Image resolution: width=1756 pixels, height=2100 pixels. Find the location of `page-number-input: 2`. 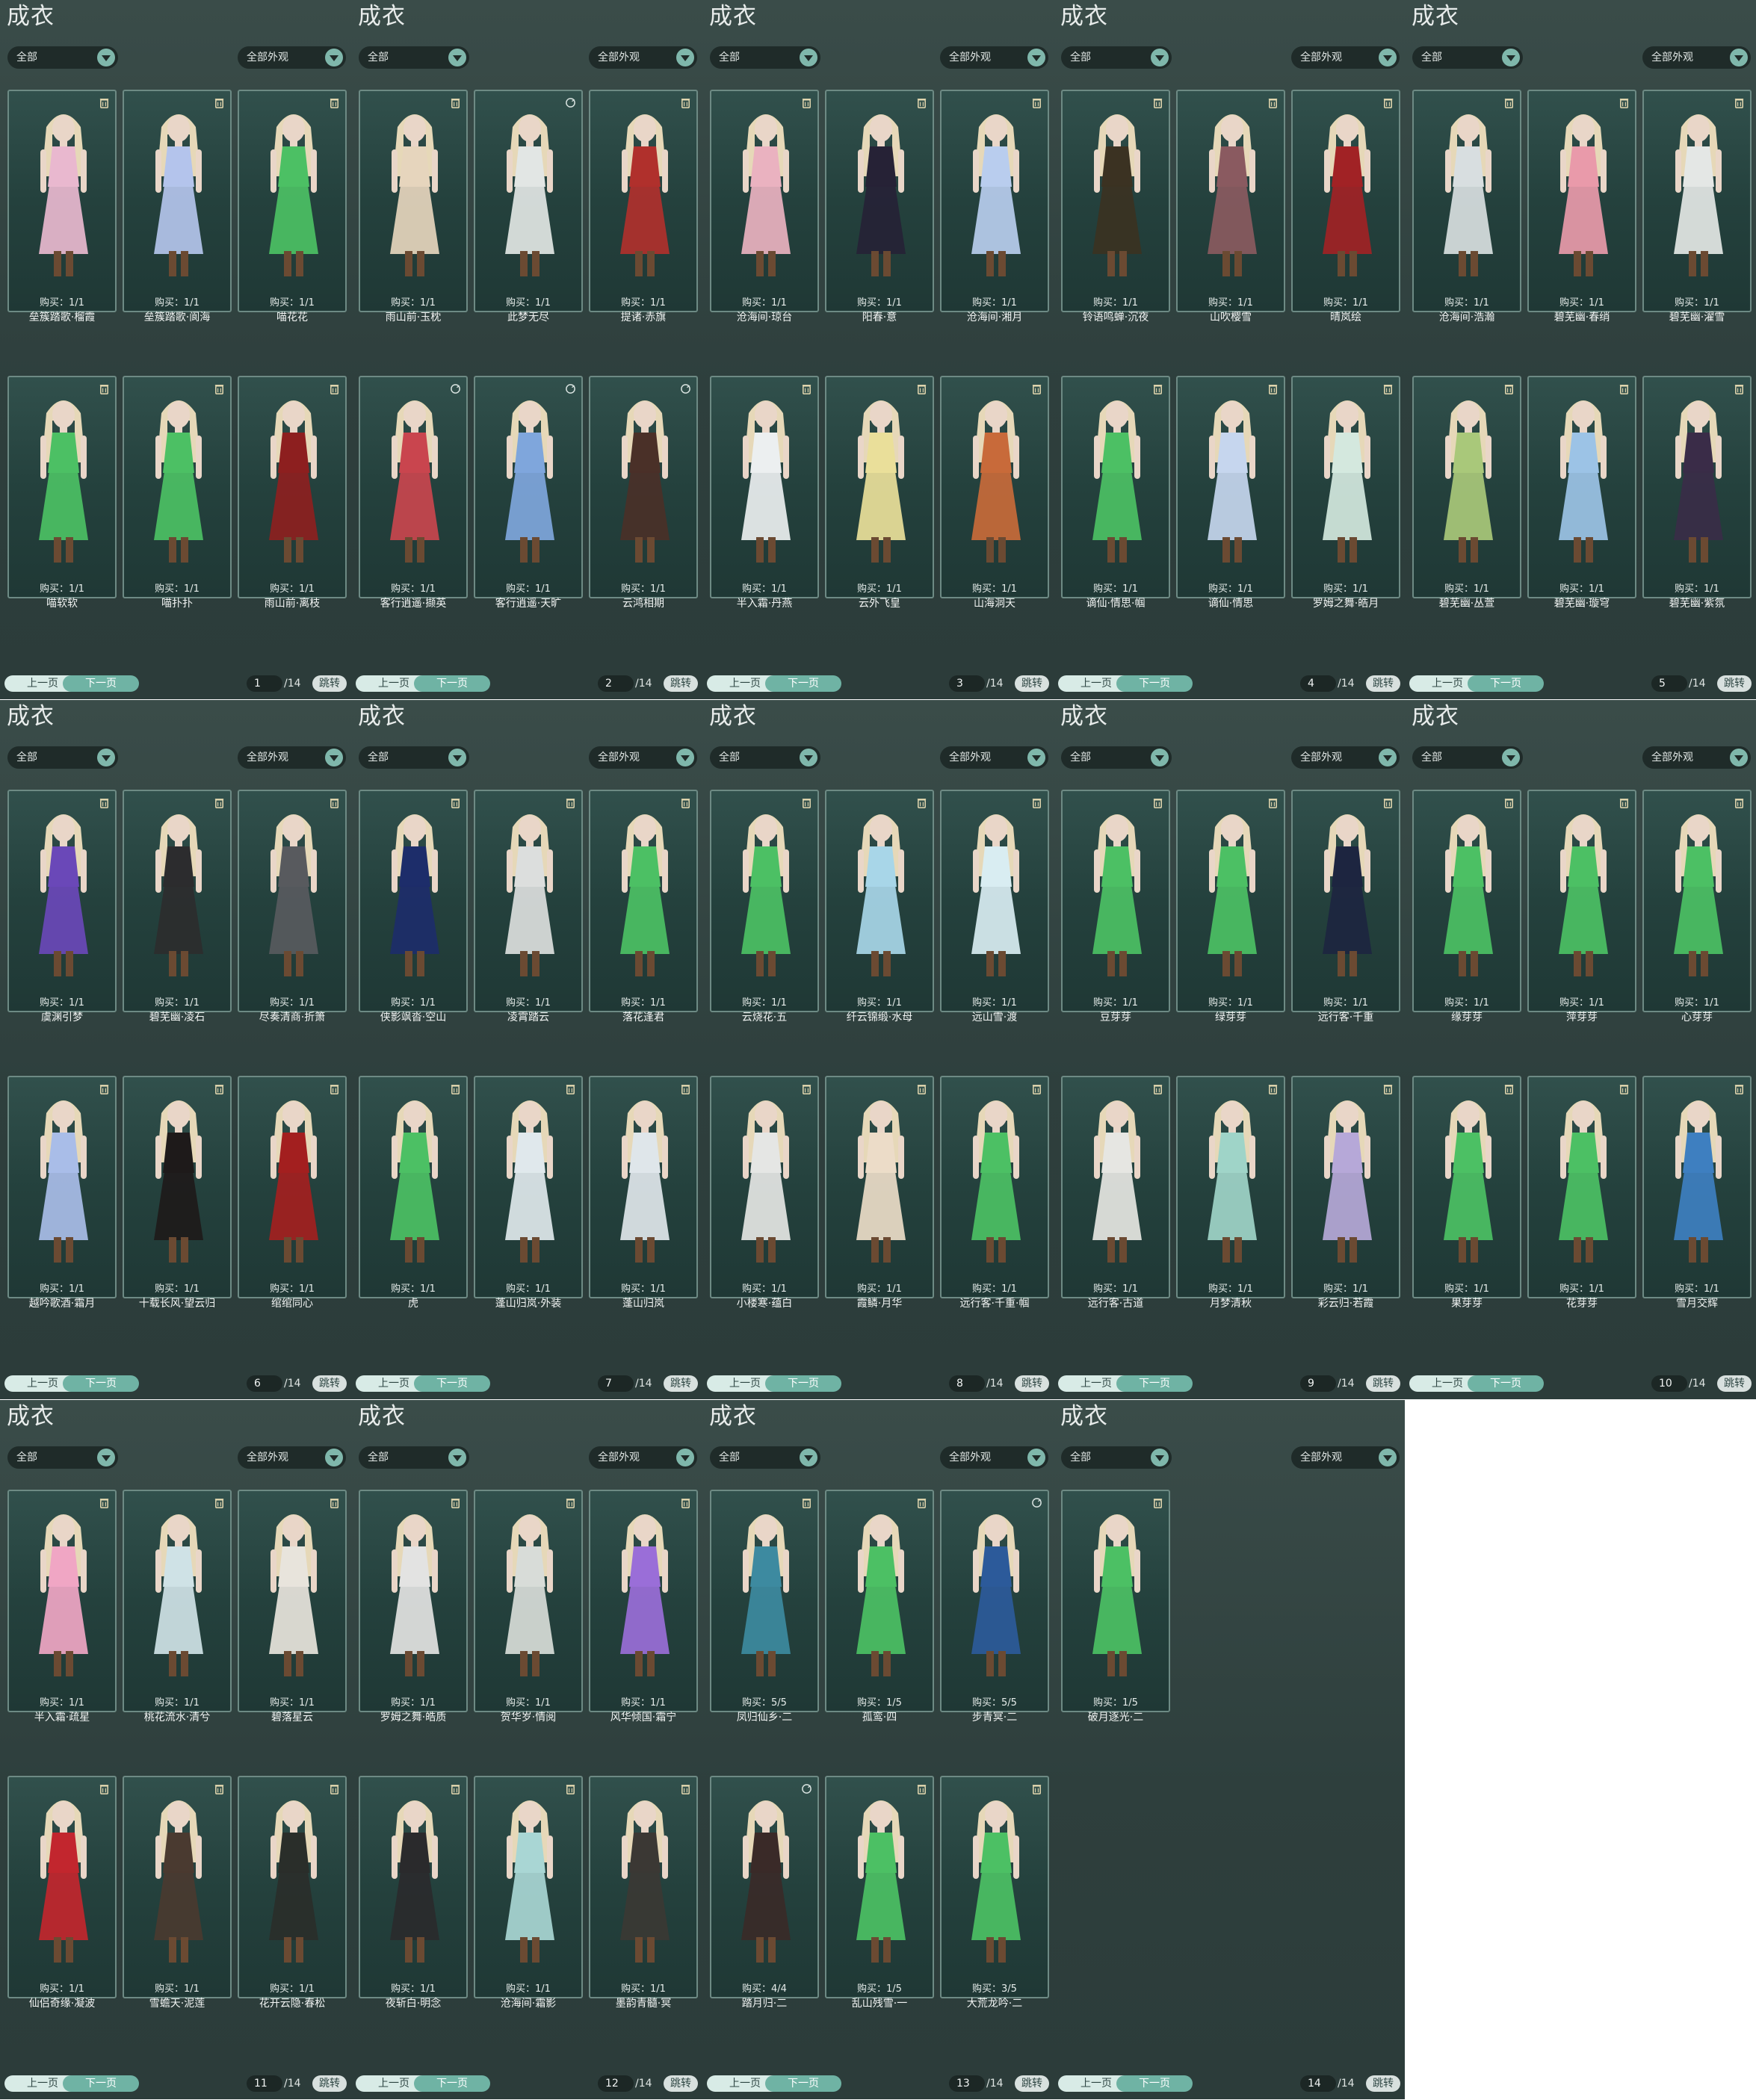

page-number-input: 2 is located at coordinates (616, 683).